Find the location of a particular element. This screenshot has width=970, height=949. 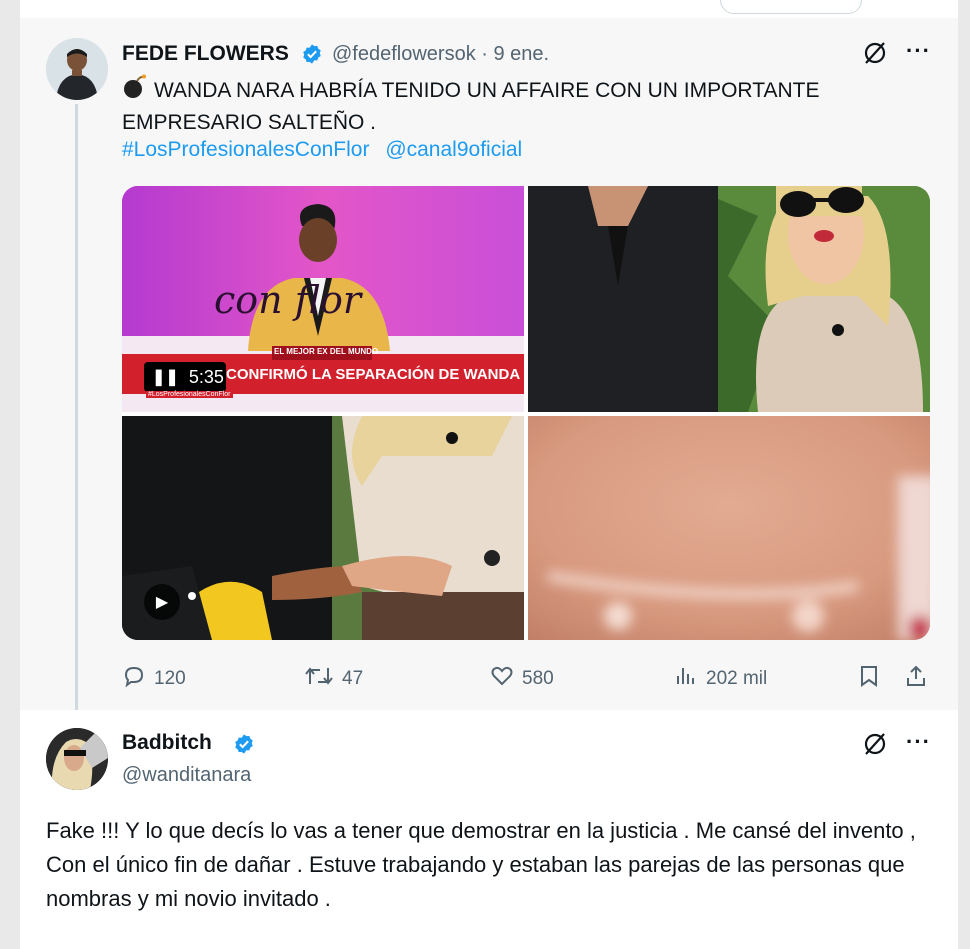

thread-connector-line is located at coordinates (76, 407).